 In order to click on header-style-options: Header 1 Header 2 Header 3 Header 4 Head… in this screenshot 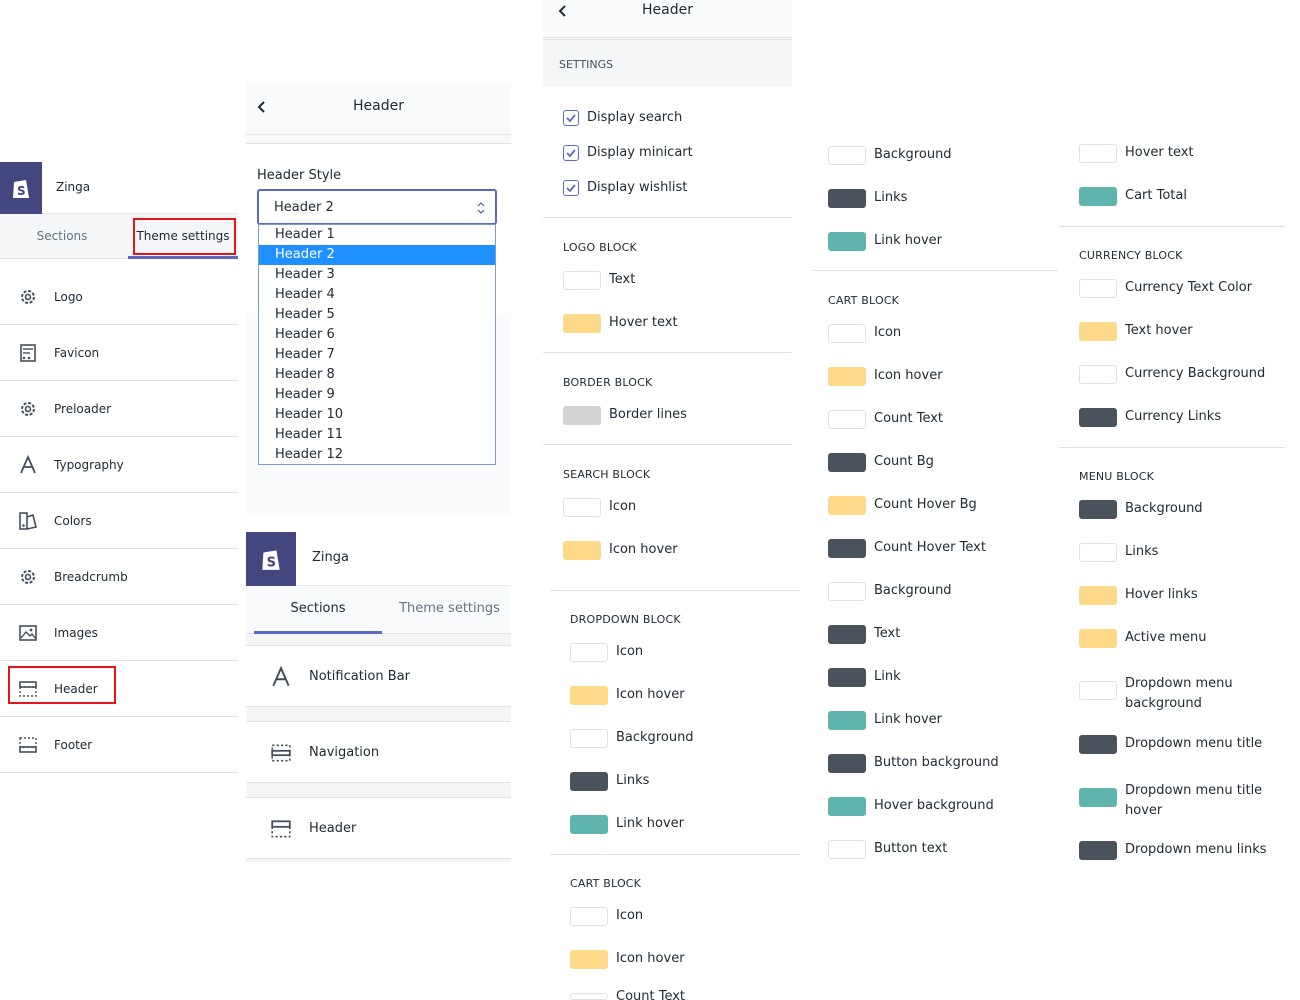, I will do `click(377, 344)`.